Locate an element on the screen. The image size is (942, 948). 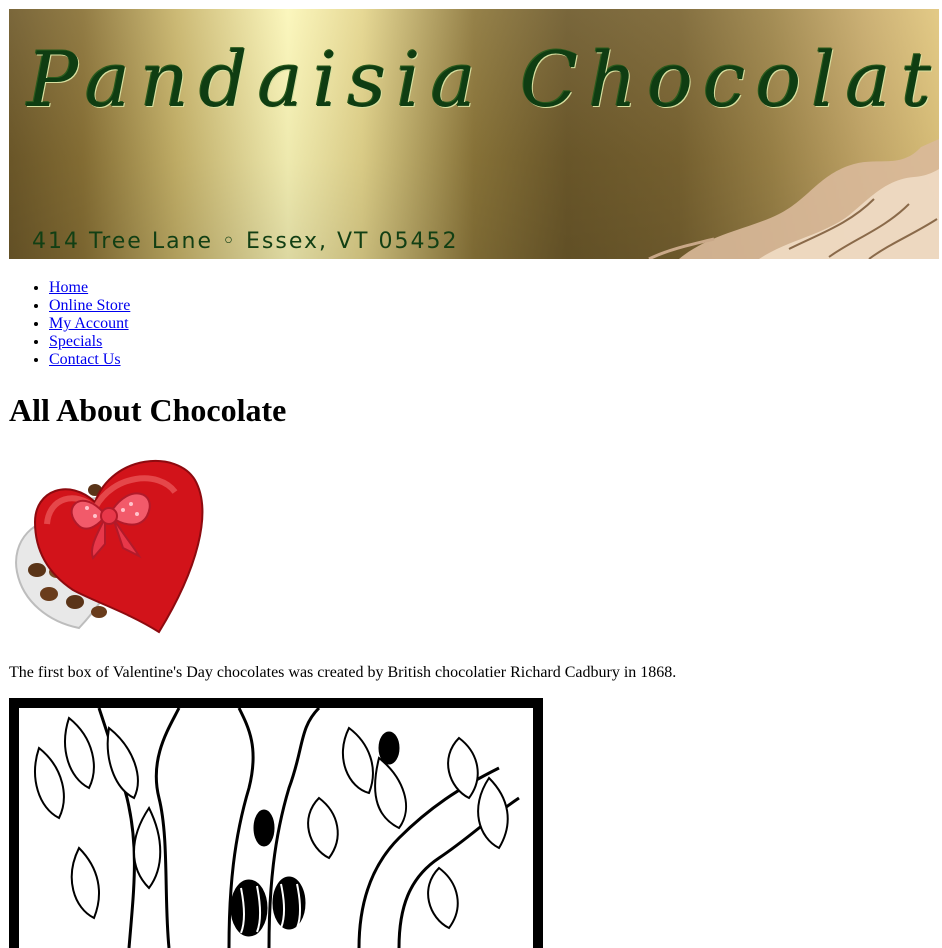
nav-item-contact-us: Contact Us is located at coordinates (89, 360).